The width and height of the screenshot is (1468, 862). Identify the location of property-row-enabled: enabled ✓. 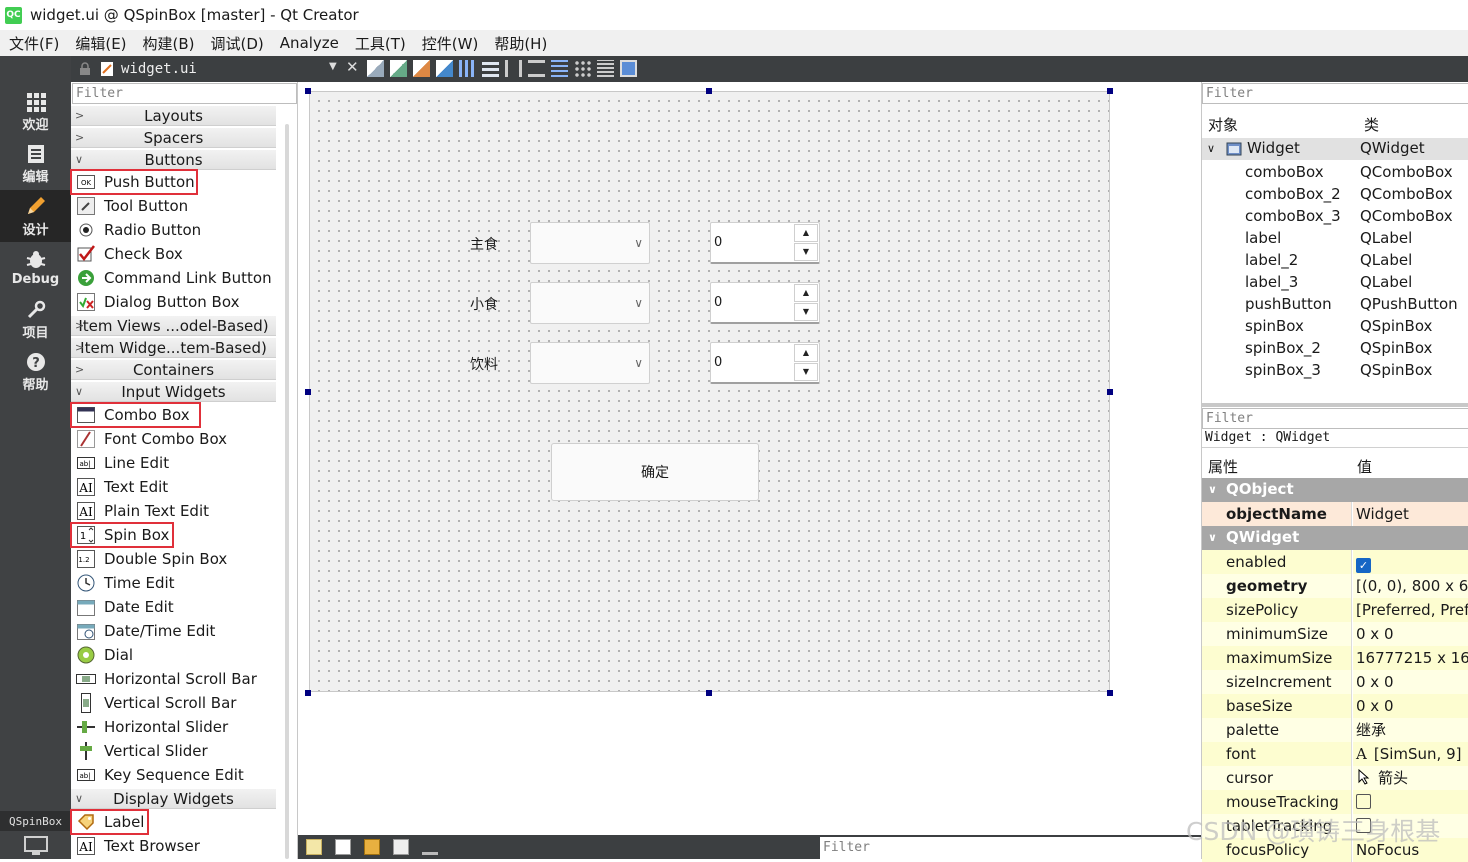
(1335, 562).